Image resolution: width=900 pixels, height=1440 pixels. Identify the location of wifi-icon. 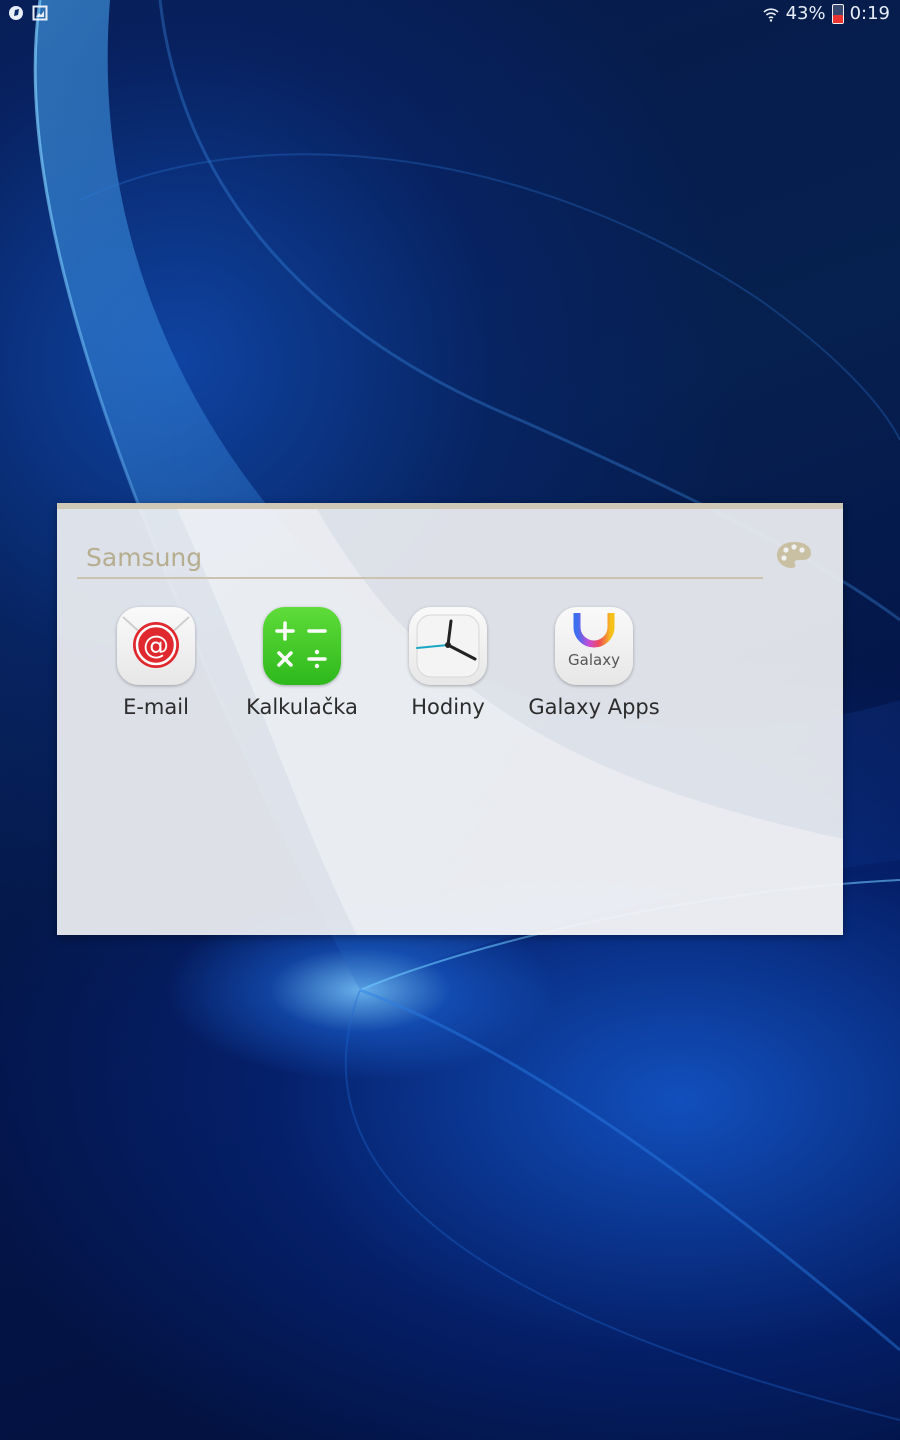
(771, 14).